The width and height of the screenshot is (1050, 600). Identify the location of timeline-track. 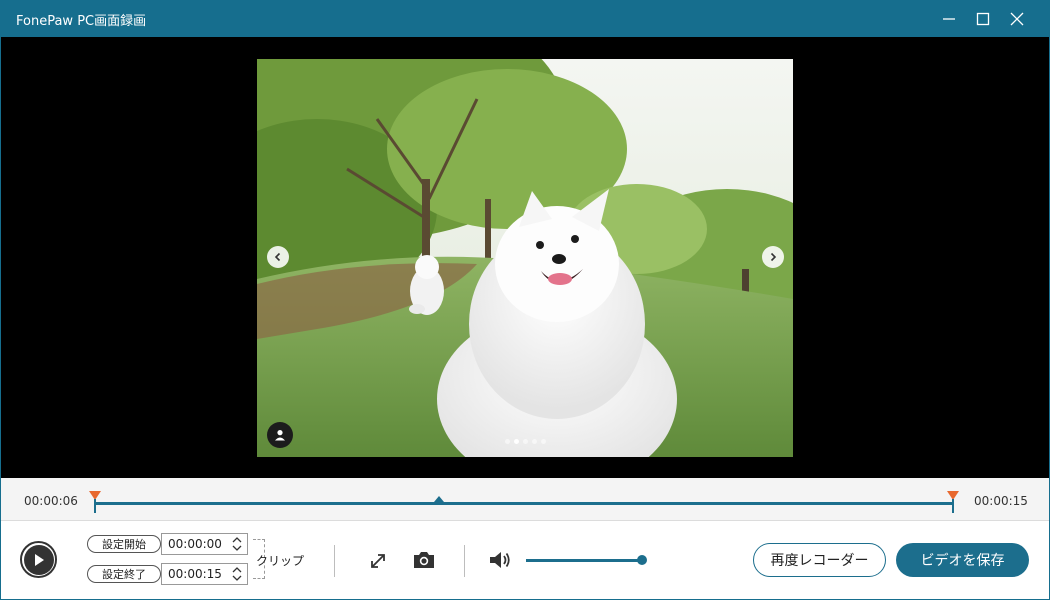
(525, 503).